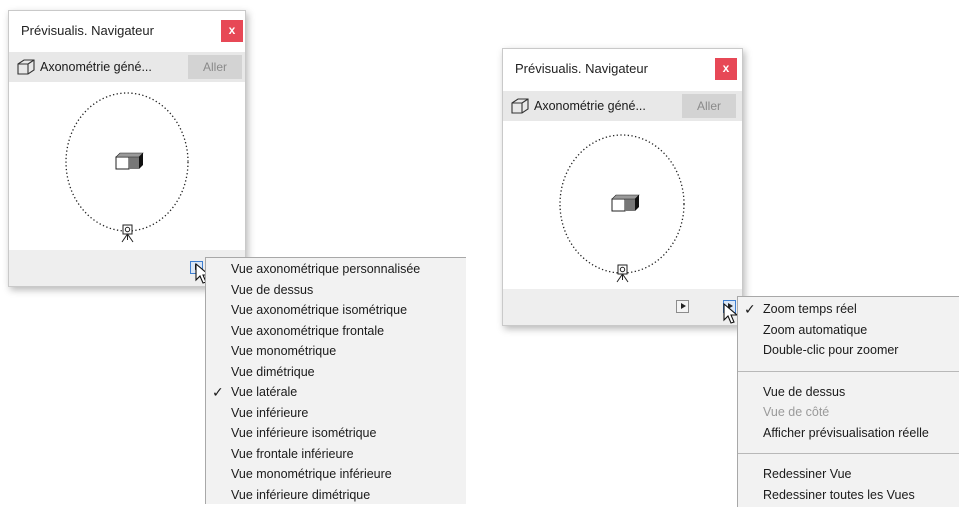 The image size is (959, 507). What do you see at coordinates (311, 474) in the screenshot?
I see `menu-item-label: Vue monométrique inférieure` at bounding box center [311, 474].